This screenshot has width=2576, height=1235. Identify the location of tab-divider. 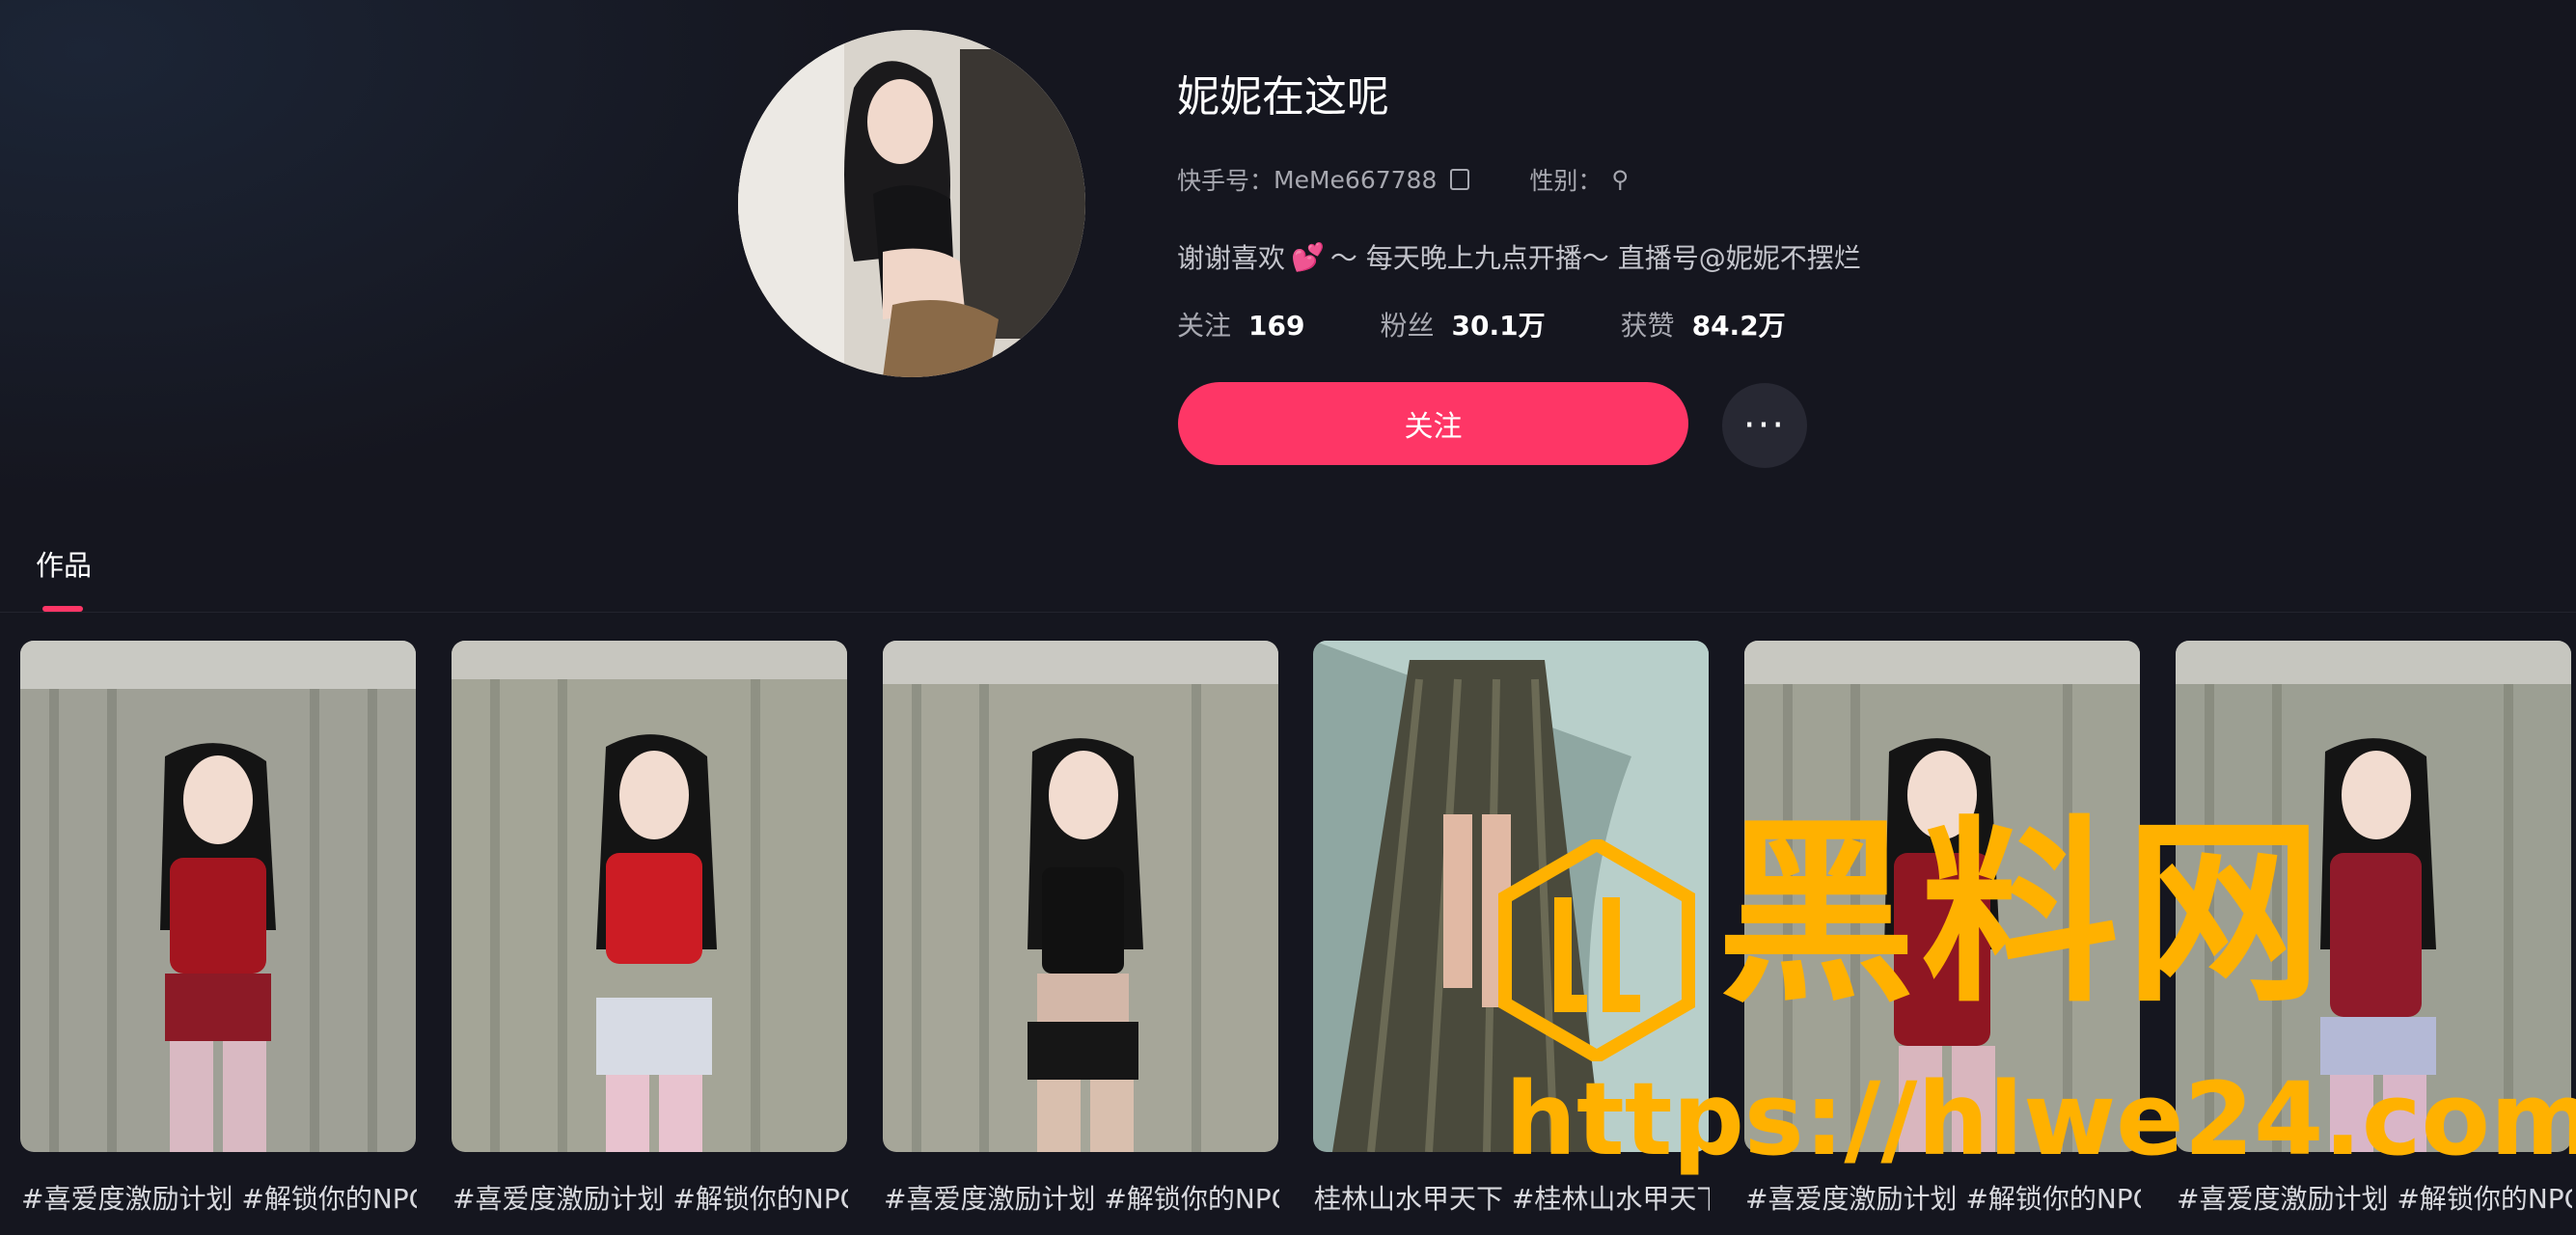
(1288, 612).